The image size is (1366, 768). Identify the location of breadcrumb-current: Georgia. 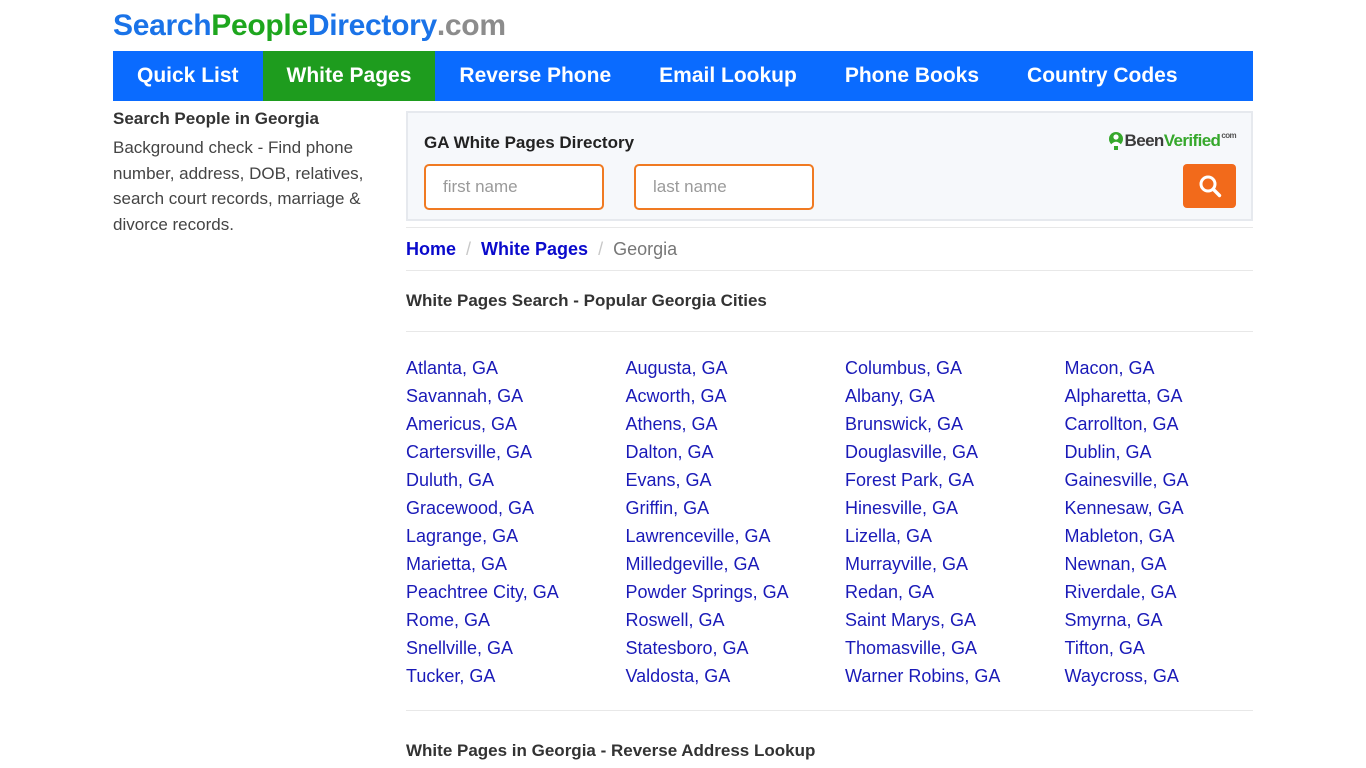
(645, 248).